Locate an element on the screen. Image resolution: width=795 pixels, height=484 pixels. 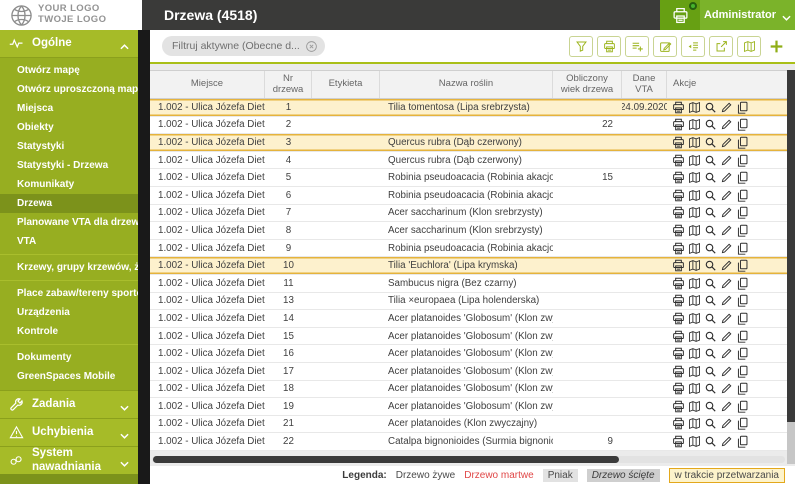
sidebar-section-ogolne: Ogólne is located at coordinates (69, 44).